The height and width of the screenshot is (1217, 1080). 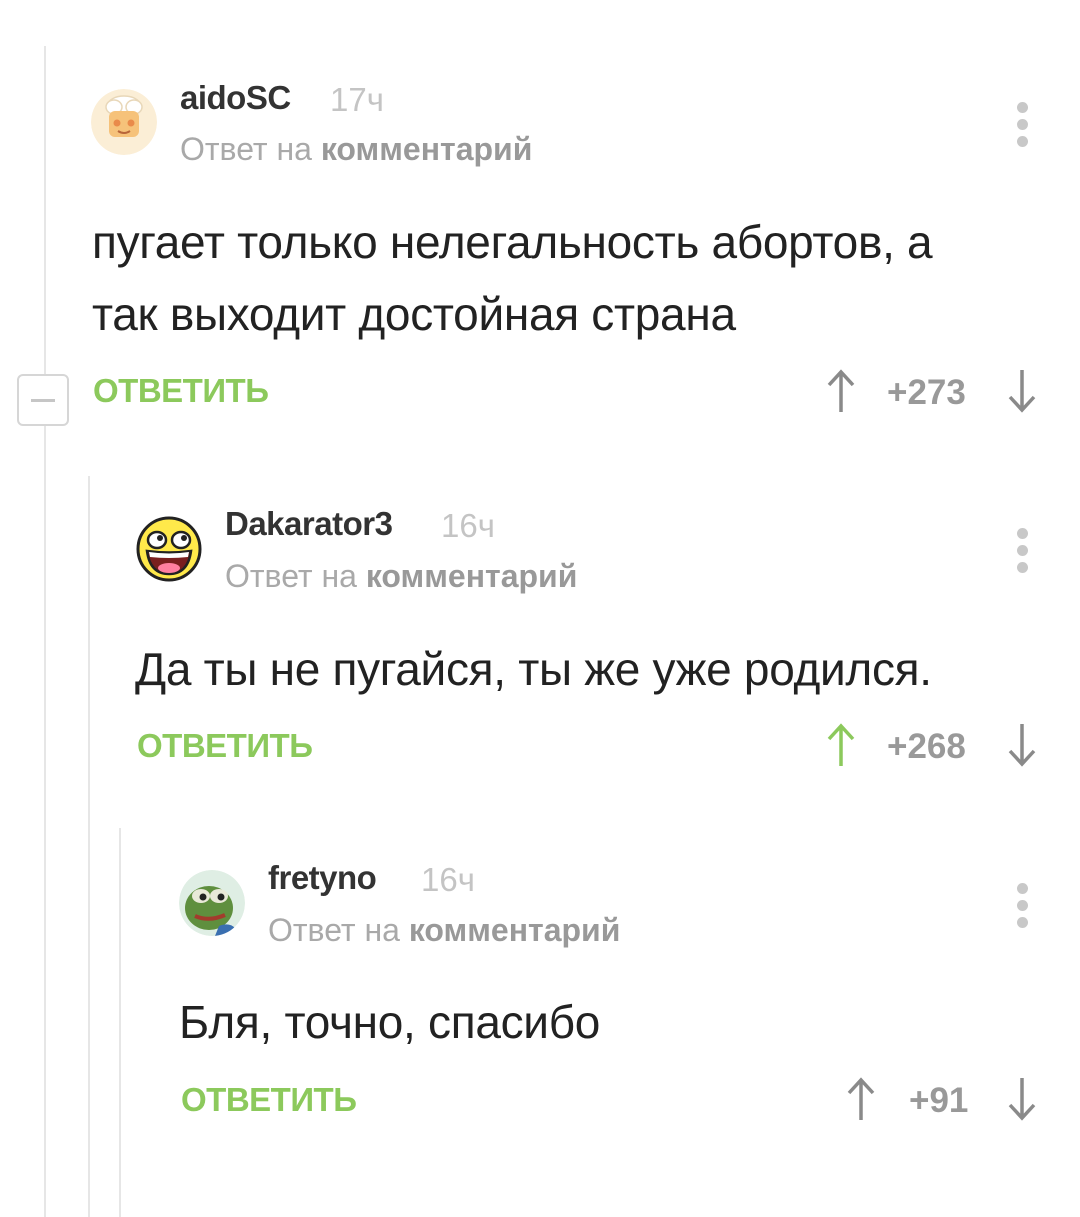 What do you see at coordinates (357, 99) in the screenshot?
I see `comment-time: 17ч` at bounding box center [357, 99].